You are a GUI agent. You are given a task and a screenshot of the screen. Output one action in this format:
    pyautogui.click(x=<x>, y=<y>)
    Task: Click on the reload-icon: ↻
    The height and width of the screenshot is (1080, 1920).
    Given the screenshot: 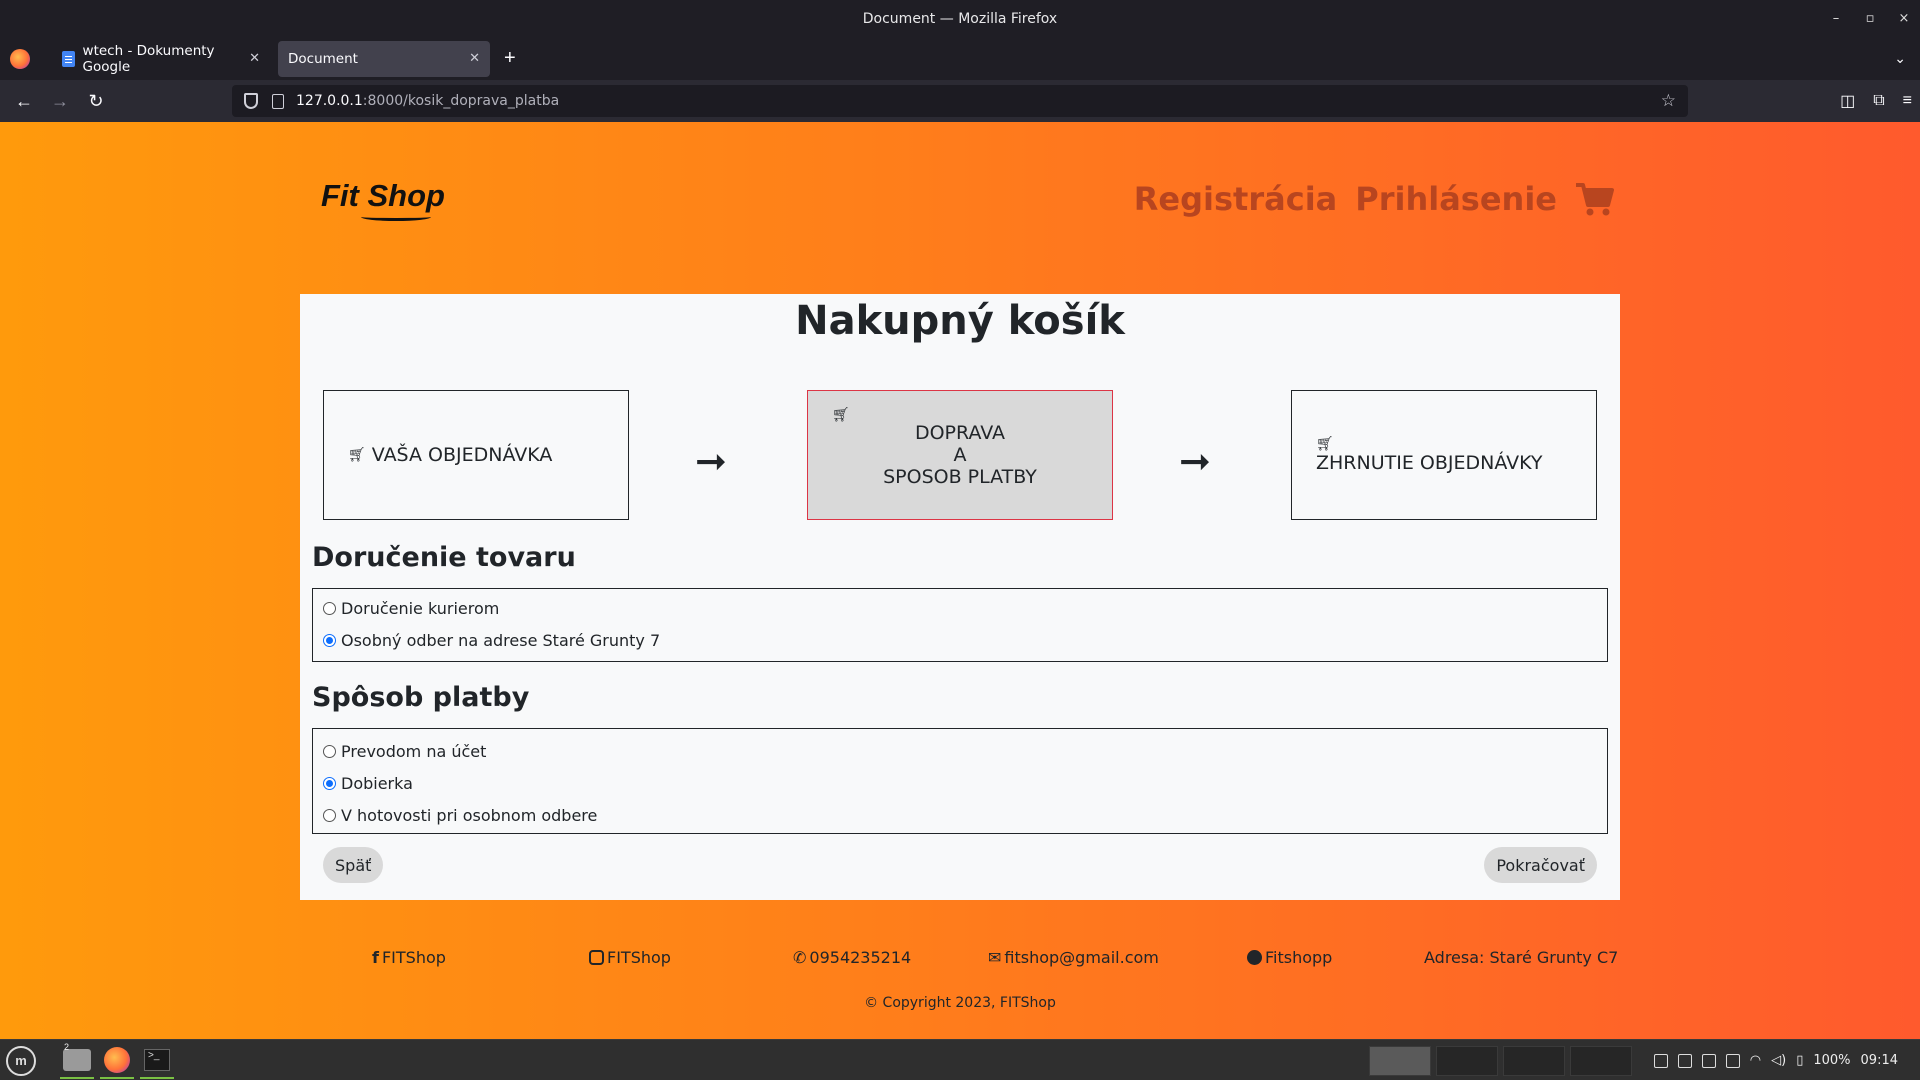 What is the action you would take?
    pyautogui.click(x=96, y=101)
    